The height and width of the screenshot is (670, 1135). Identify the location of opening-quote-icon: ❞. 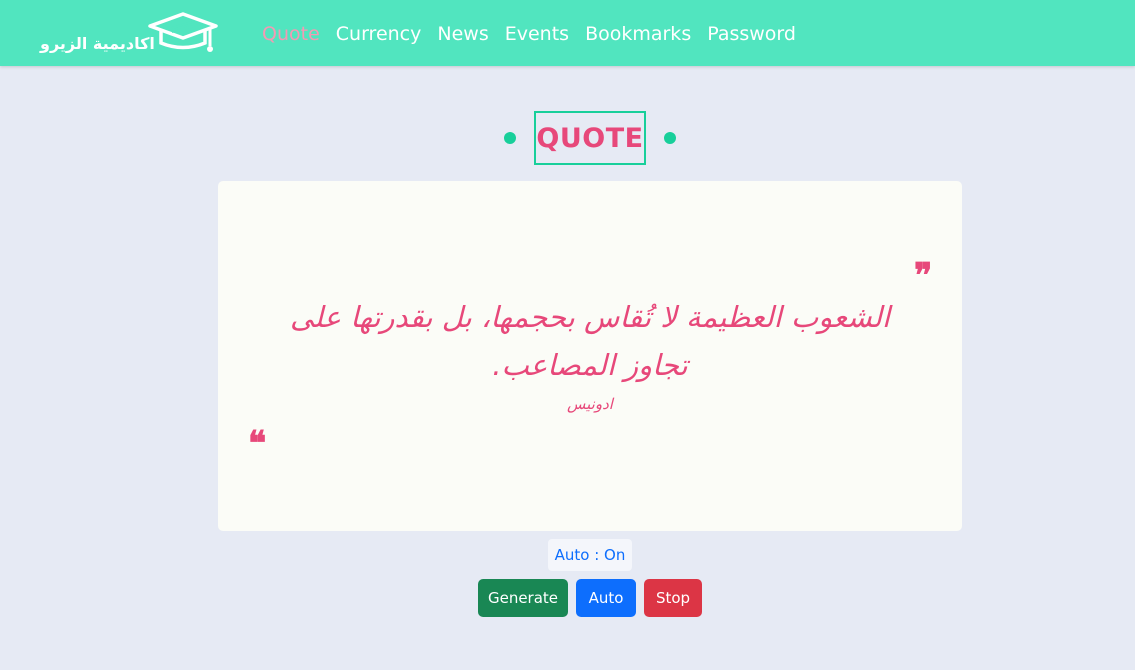
(923, 276).